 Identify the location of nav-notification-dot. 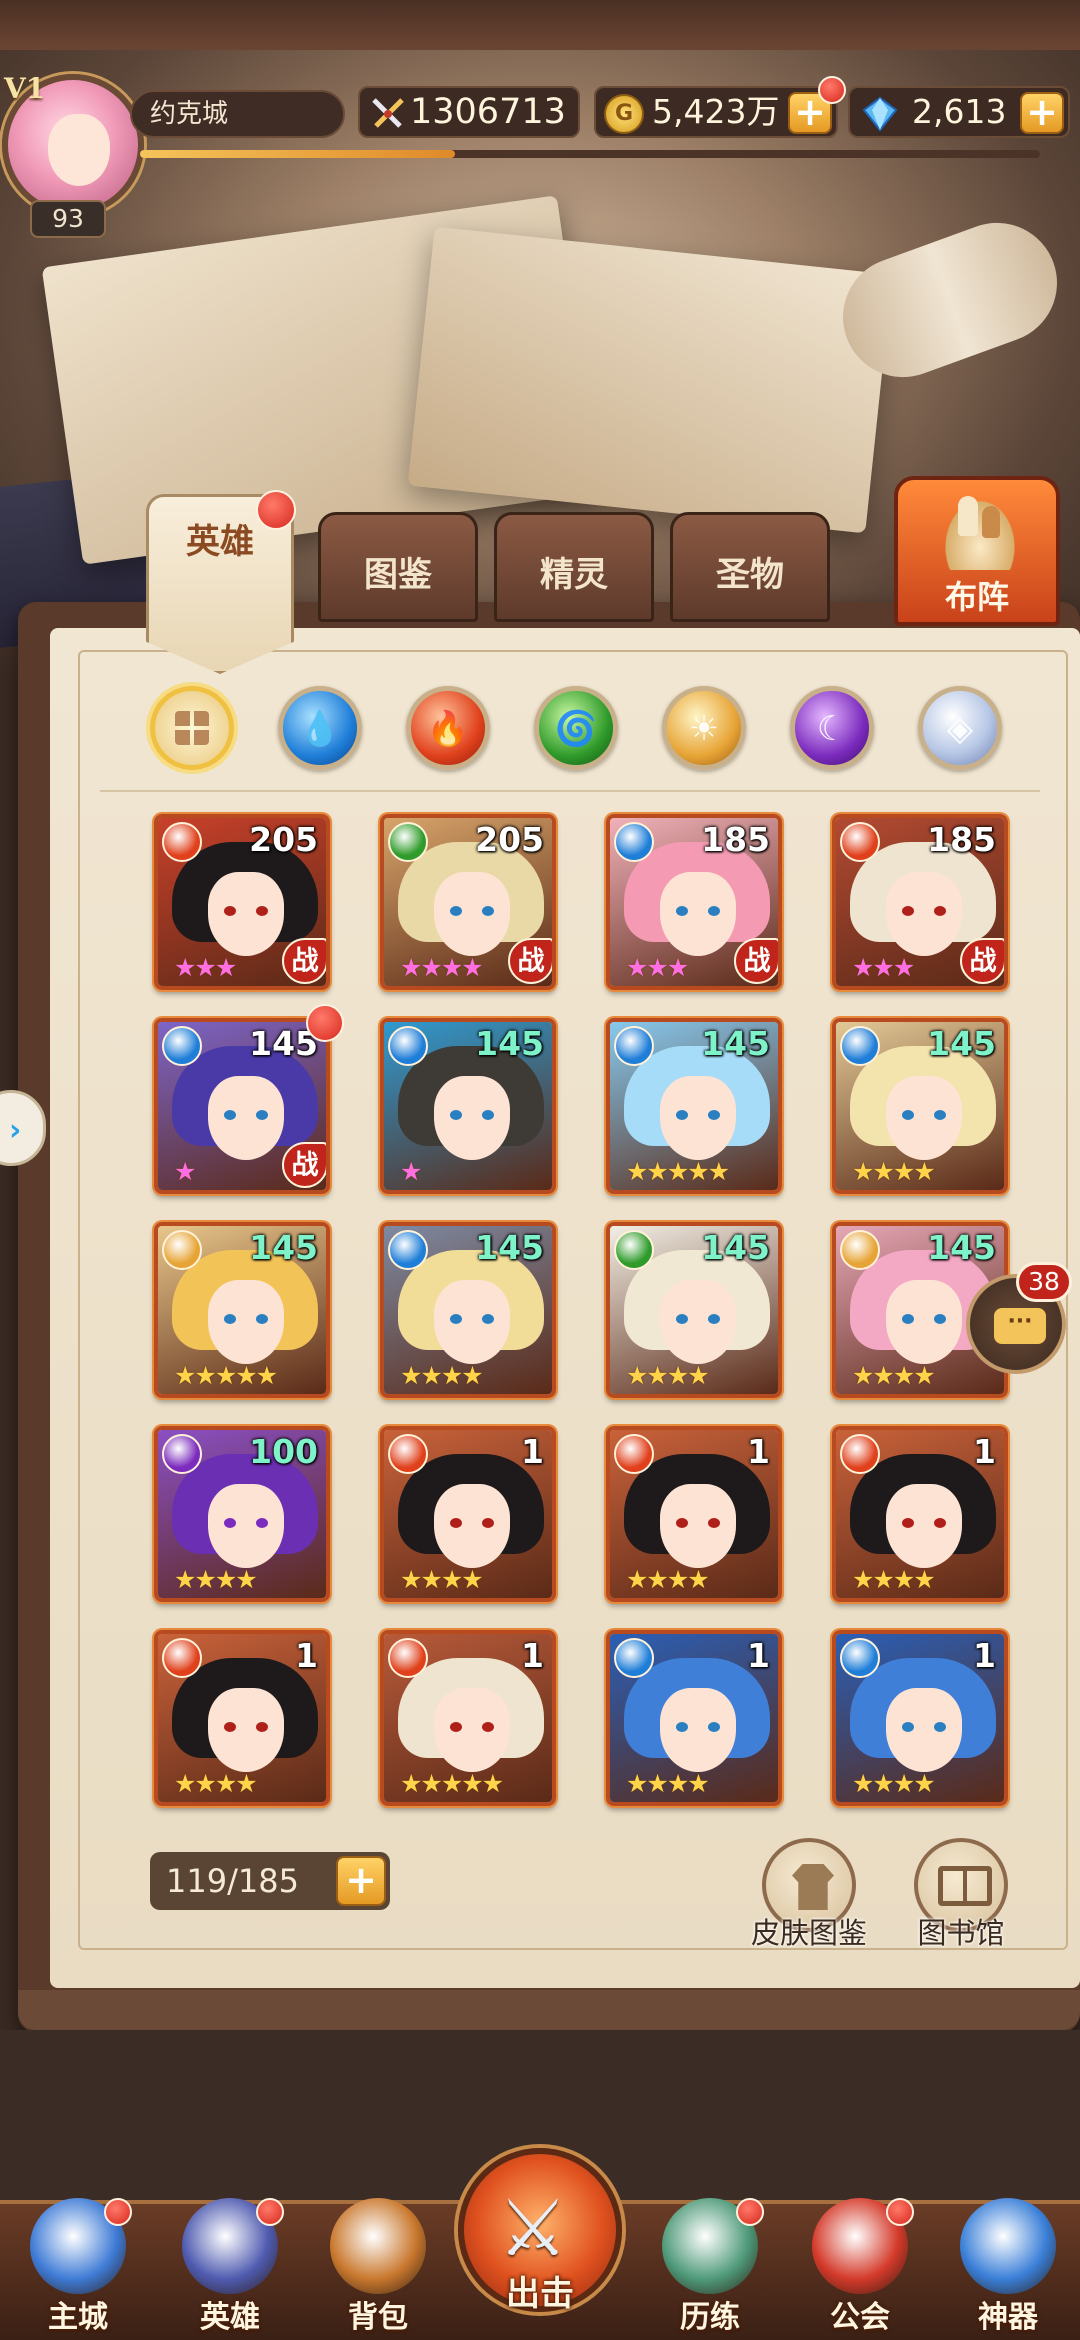
(118, 2212).